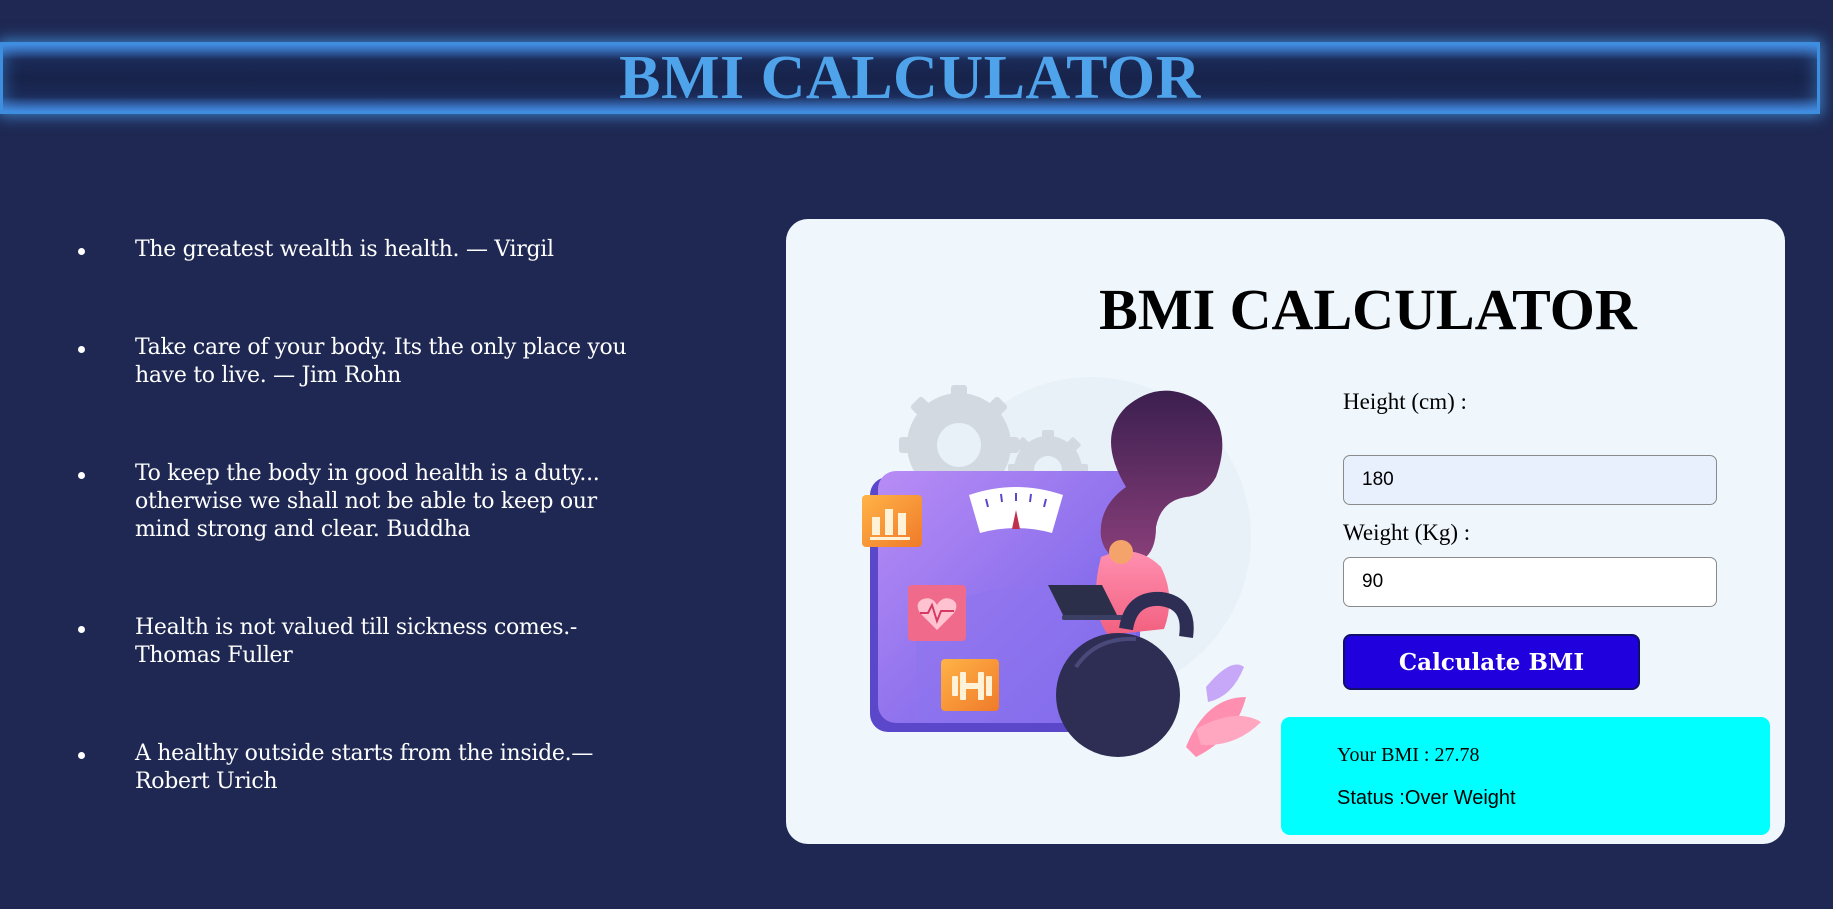 The width and height of the screenshot is (1836, 912). What do you see at coordinates (344, 249) in the screenshot?
I see `quote-text: The greatest wealth is health. — Virgil` at bounding box center [344, 249].